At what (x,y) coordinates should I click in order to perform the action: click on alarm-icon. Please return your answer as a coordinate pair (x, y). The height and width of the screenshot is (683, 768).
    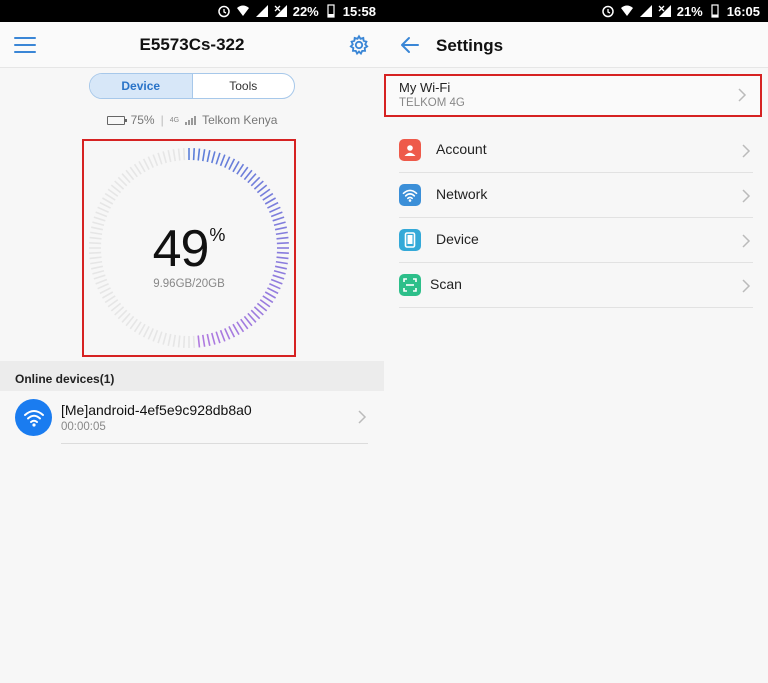
    Looking at the image, I should click on (608, 11).